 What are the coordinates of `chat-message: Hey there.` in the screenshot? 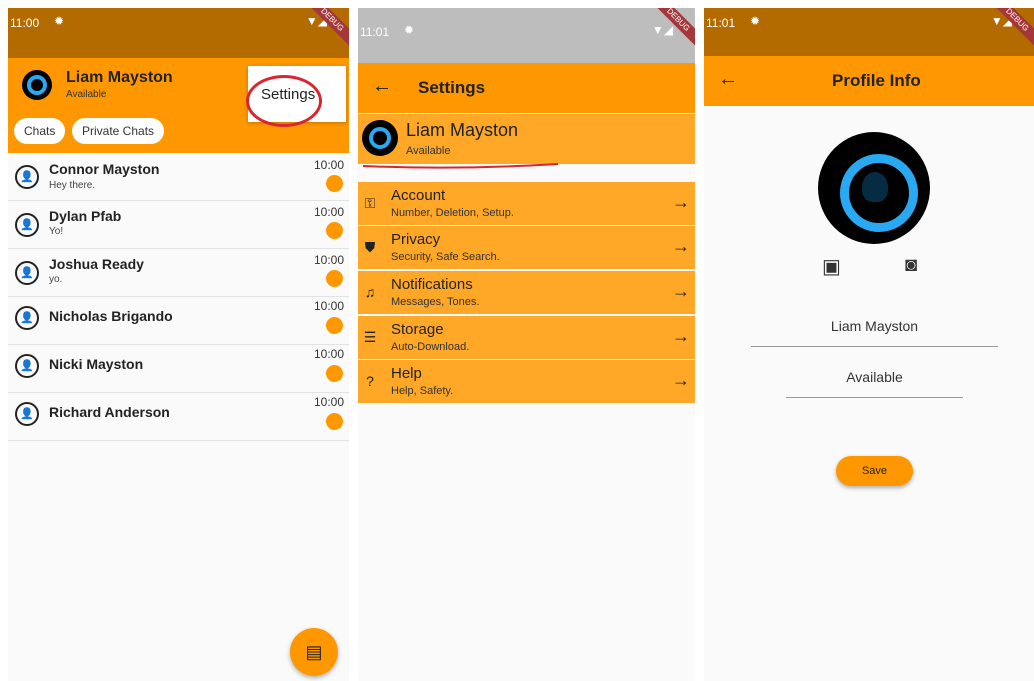 It's located at (72, 185).